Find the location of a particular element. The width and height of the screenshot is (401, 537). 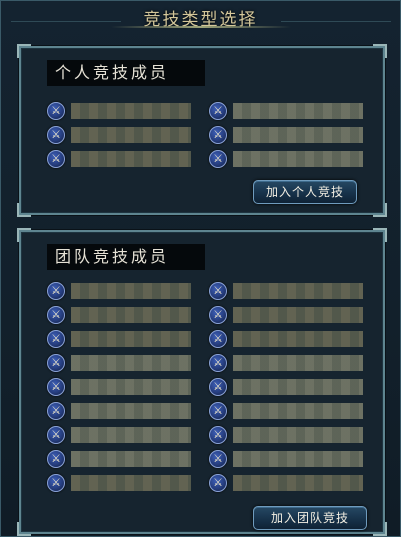

title-bar: 竞技类型选择 is located at coordinates (200, 16).